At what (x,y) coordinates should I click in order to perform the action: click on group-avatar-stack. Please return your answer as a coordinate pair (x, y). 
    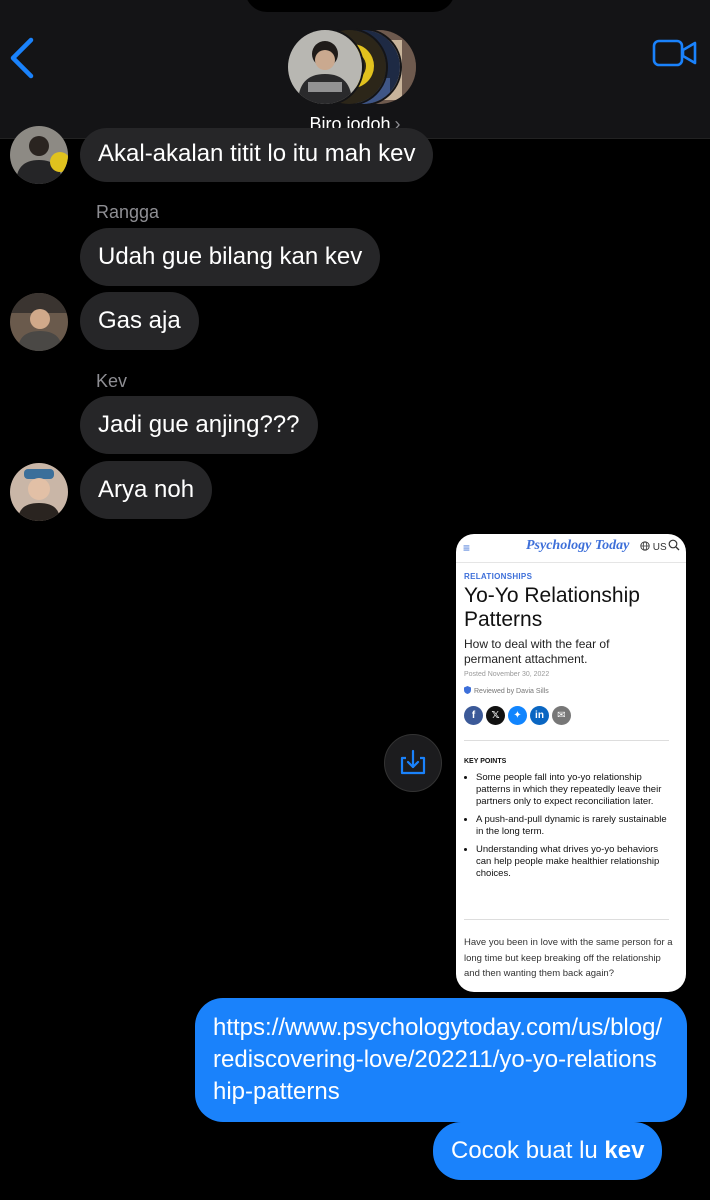
    Looking at the image, I should click on (352, 67).